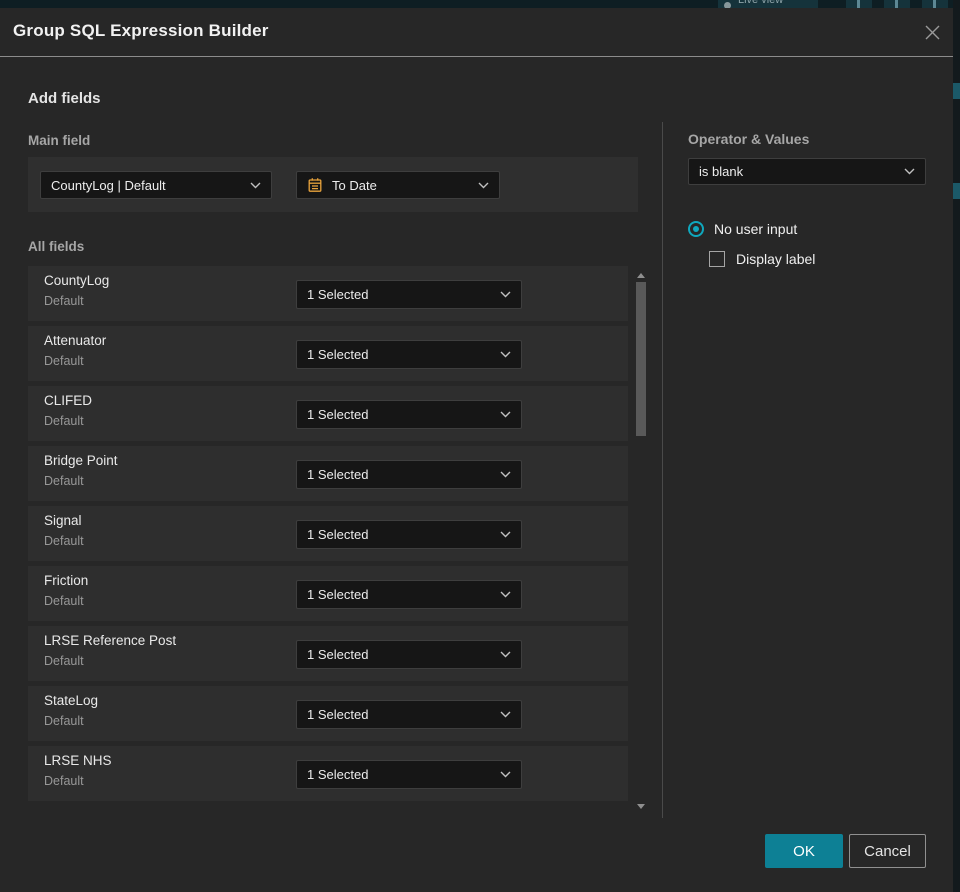 This screenshot has width=960, height=892. I want to click on main-field-label: Main field, so click(59, 140).